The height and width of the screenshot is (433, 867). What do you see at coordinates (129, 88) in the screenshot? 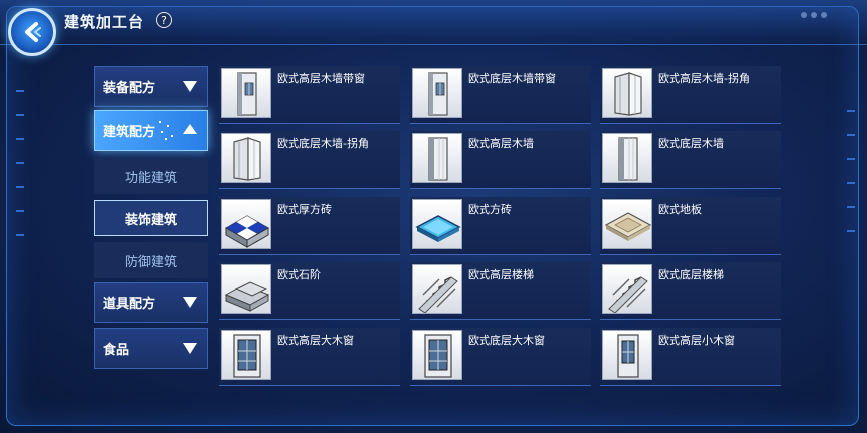
I see `category-label: 装备配方` at bounding box center [129, 88].